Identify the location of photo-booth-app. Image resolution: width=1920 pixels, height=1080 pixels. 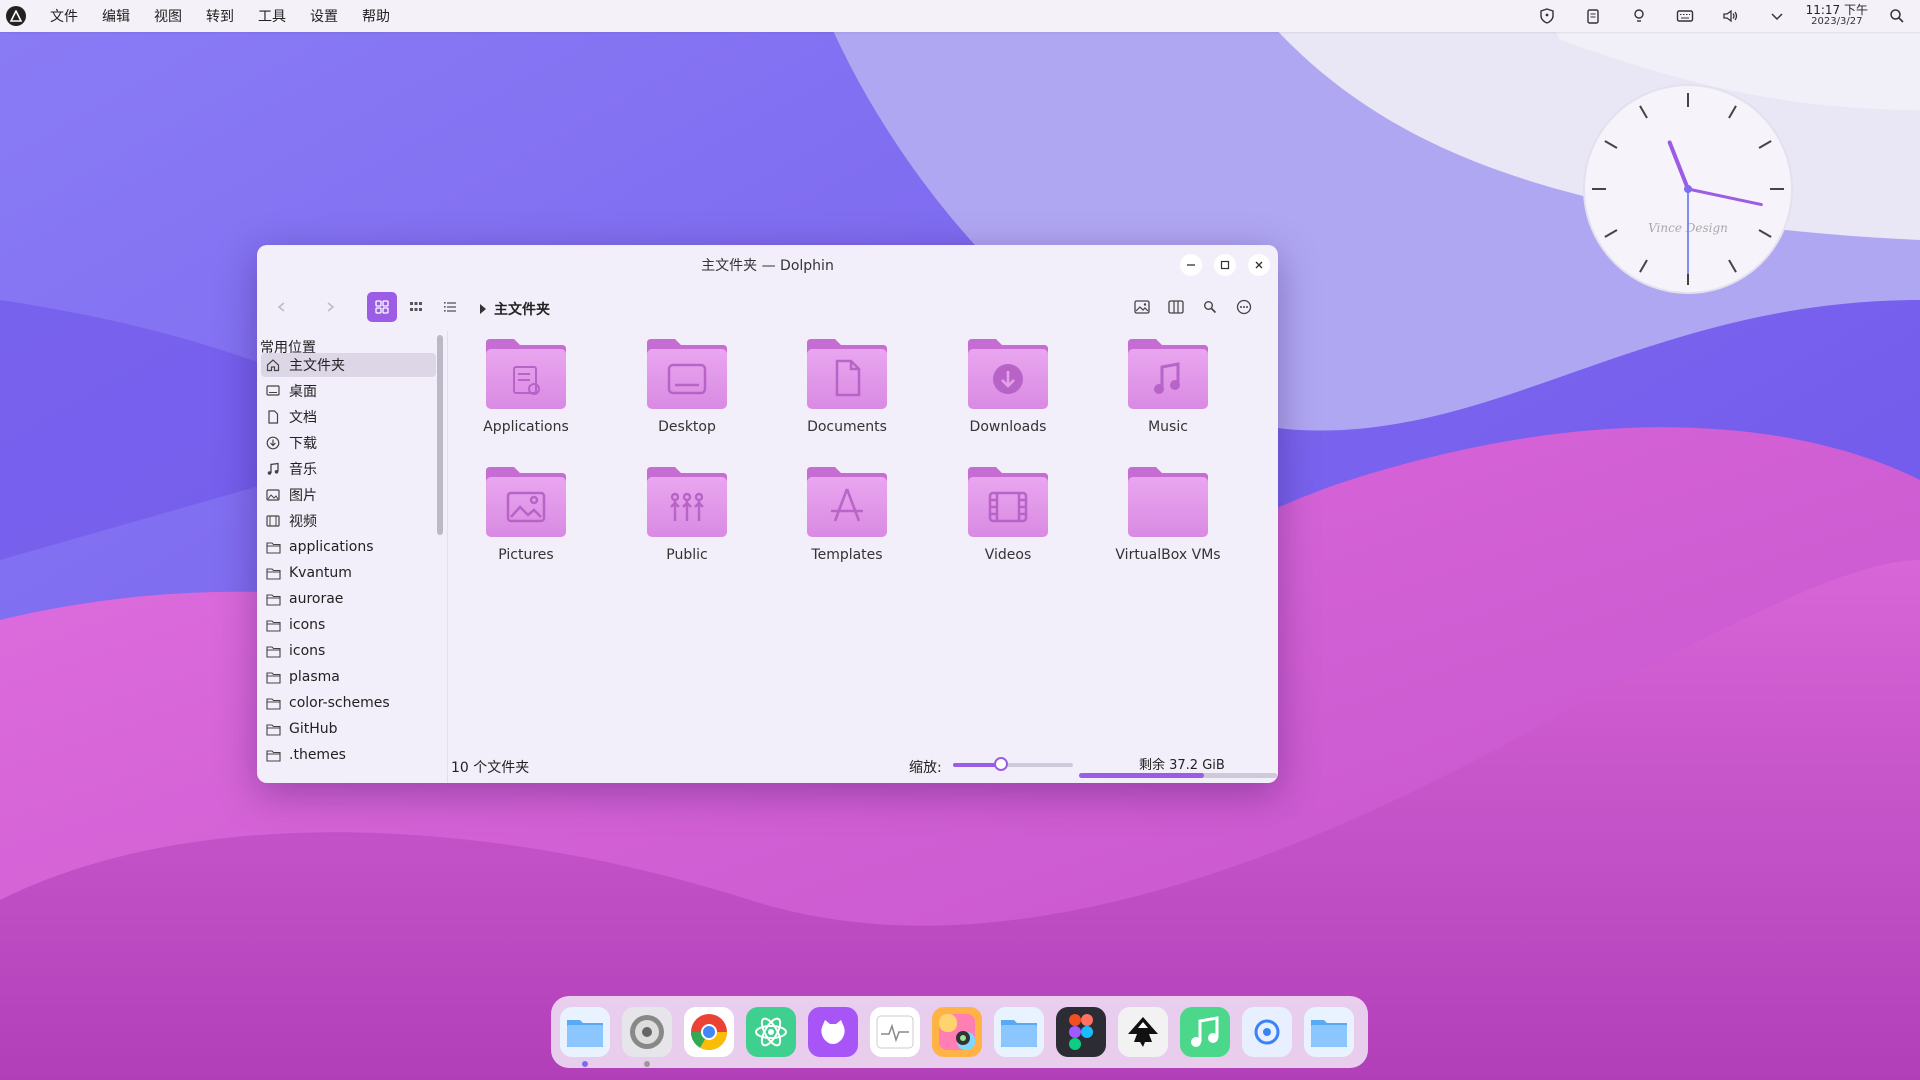
(957, 1032).